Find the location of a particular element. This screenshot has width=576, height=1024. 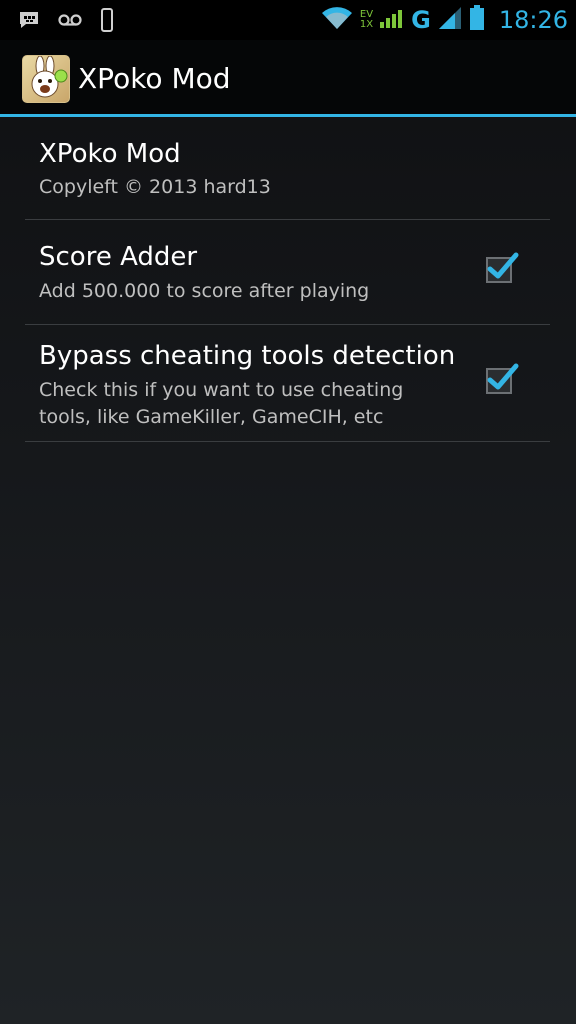

notification-icons is located at coordinates (66, 22).